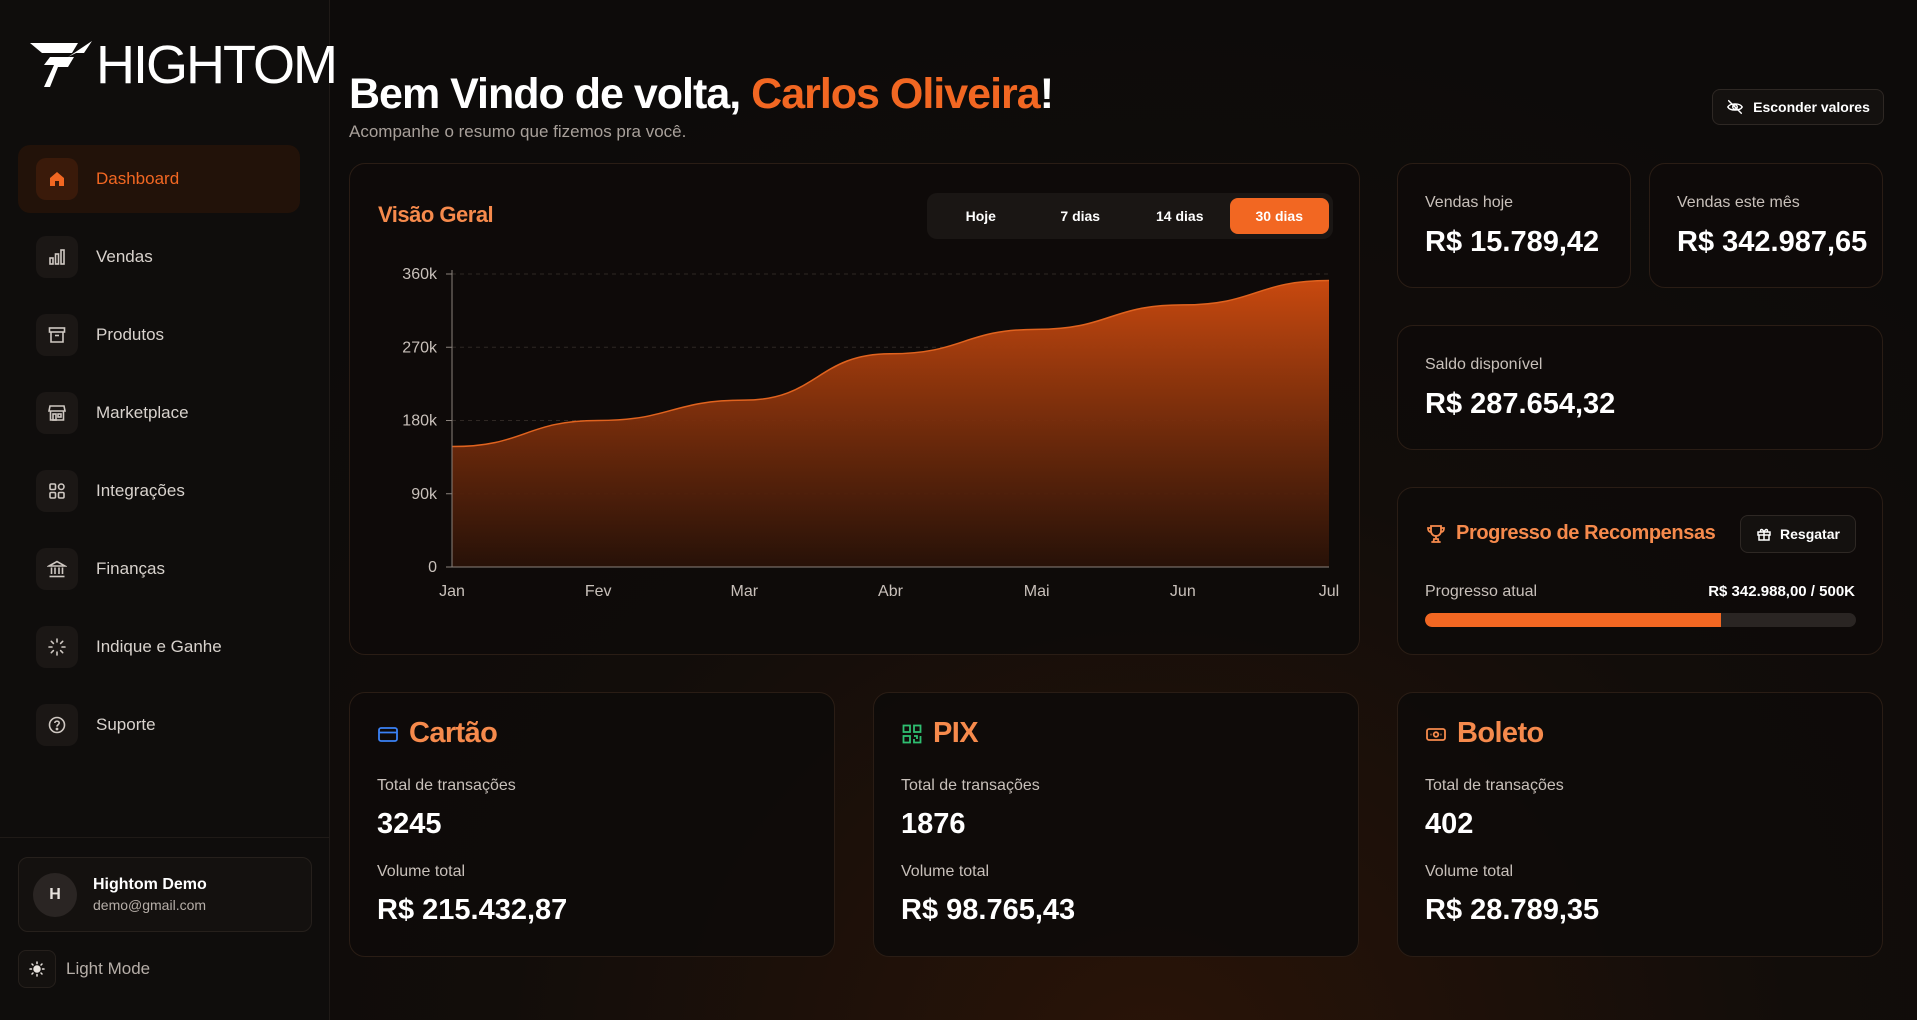  What do you see at coordinates (108, 968) in the screenshot?
I see `light-mode-label: Light Mode` at bounding box center [108, 968].